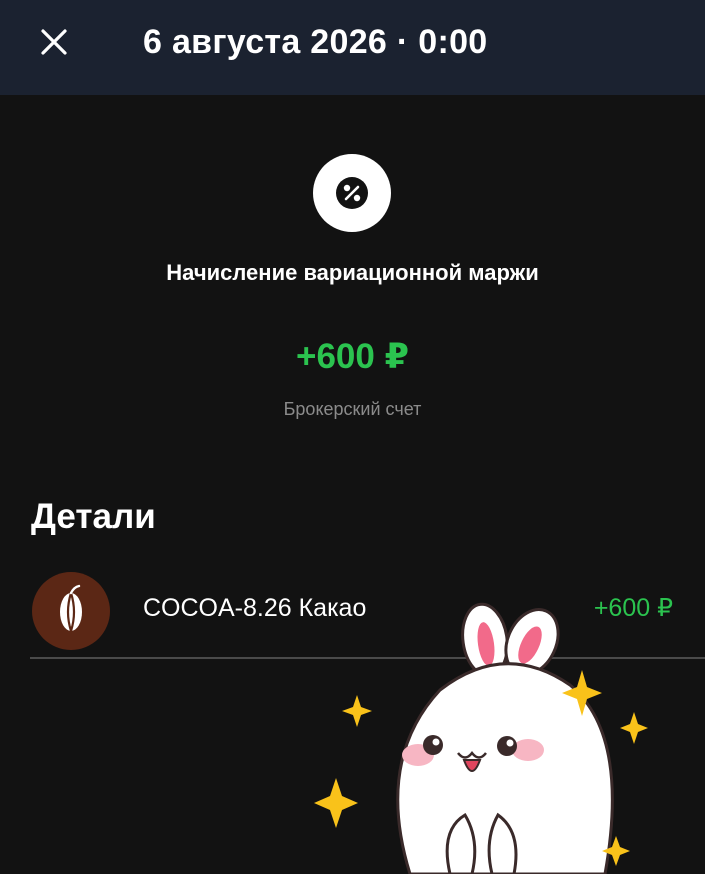 The image size is (705, 874). I want to click on operation-amount: +600 ₽, so click(352, 356).